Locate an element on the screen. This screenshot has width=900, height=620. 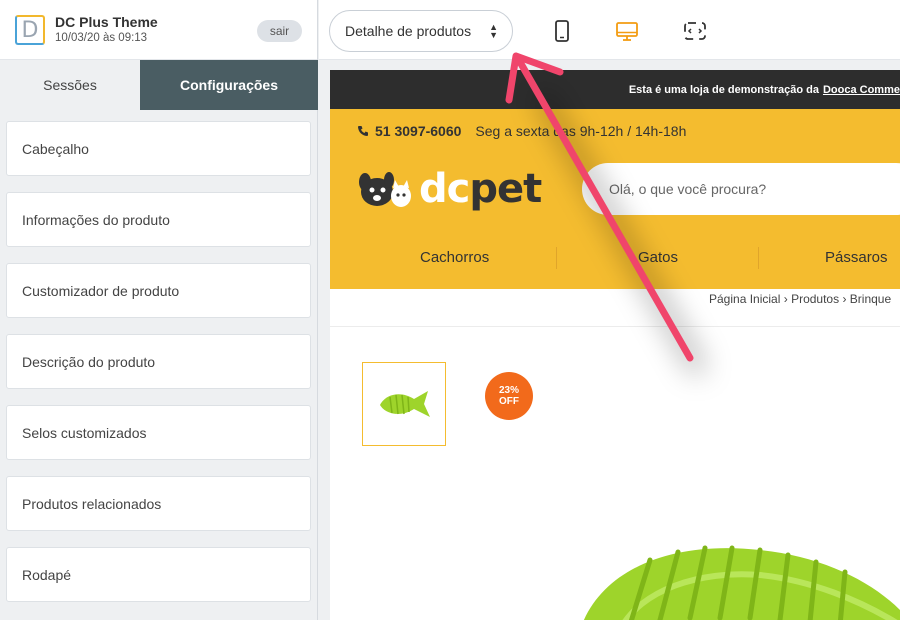
theme-header: D DC Plus Theme 10/03/20 às 09:13 sair is located at coordinates (158, 30).